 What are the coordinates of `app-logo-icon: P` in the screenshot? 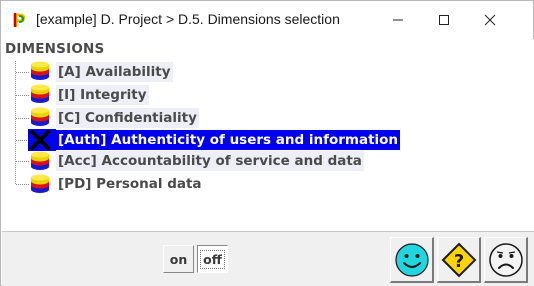 It's located at (20, 21).